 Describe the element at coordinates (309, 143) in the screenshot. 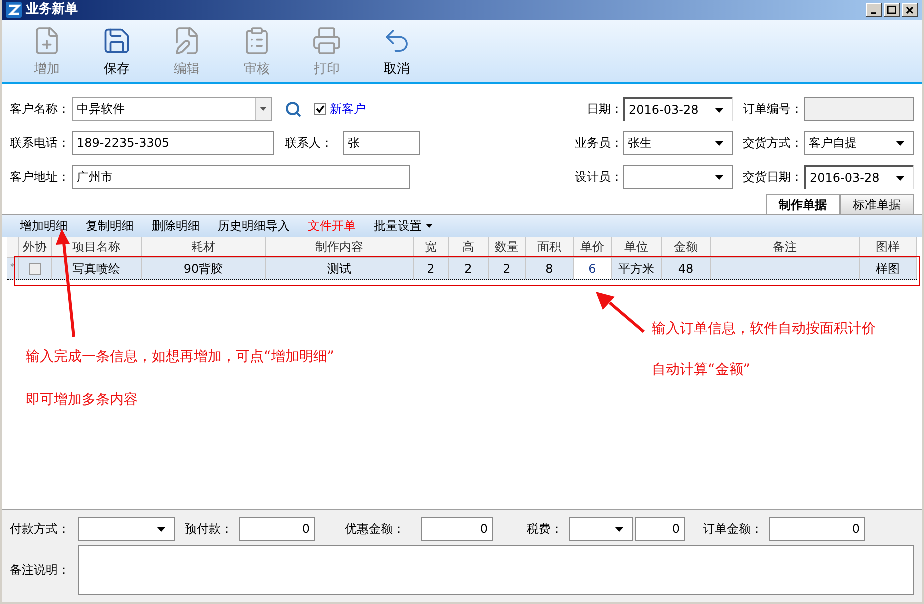

I see `field-label: 联系人：` at that location.